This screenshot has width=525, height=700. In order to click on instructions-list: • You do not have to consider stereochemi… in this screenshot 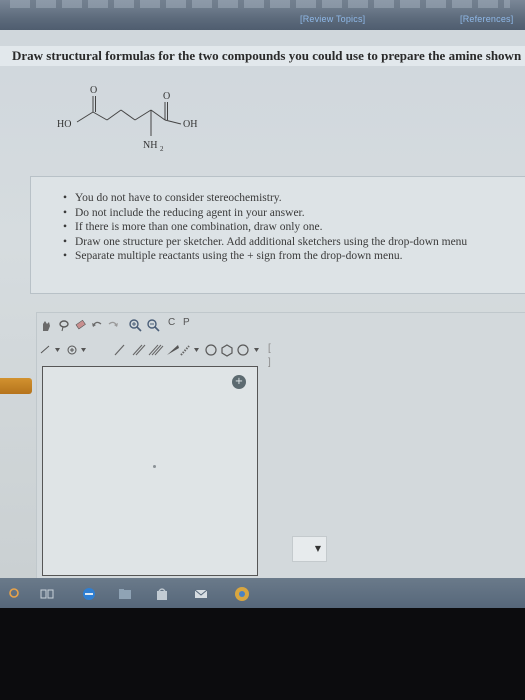, I will do `click(278, 220)`.